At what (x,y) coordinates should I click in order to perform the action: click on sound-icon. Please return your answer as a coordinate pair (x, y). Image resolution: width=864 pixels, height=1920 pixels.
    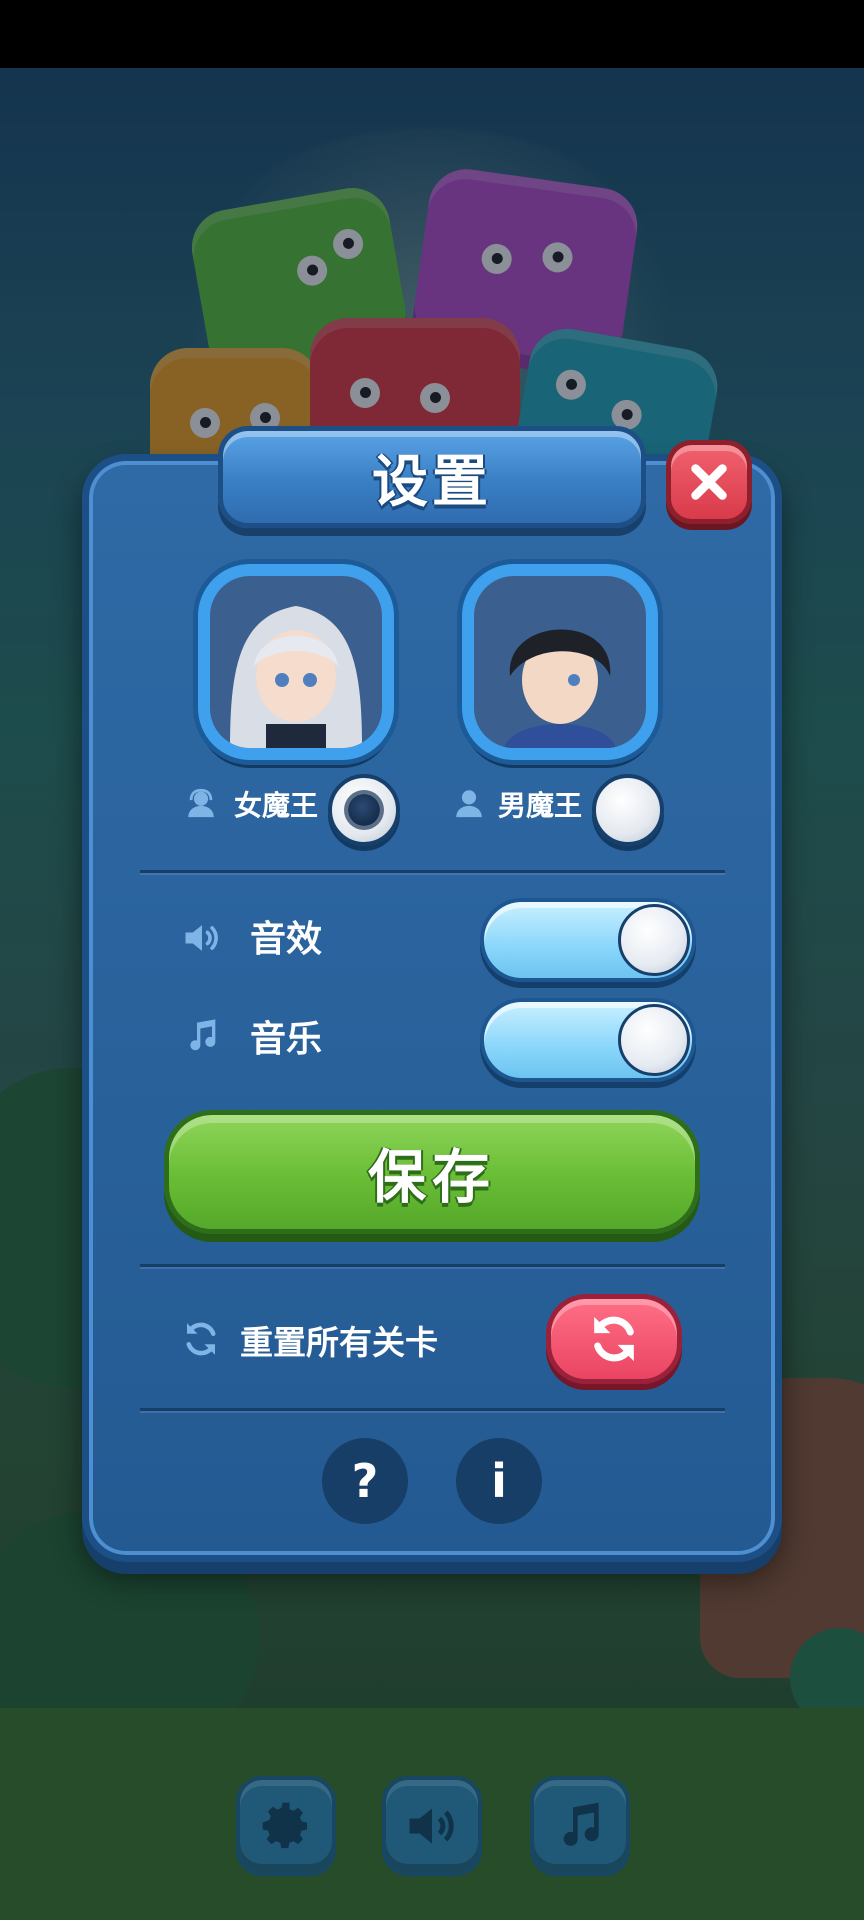
    Looking at the image, I should click on (431, 1826).